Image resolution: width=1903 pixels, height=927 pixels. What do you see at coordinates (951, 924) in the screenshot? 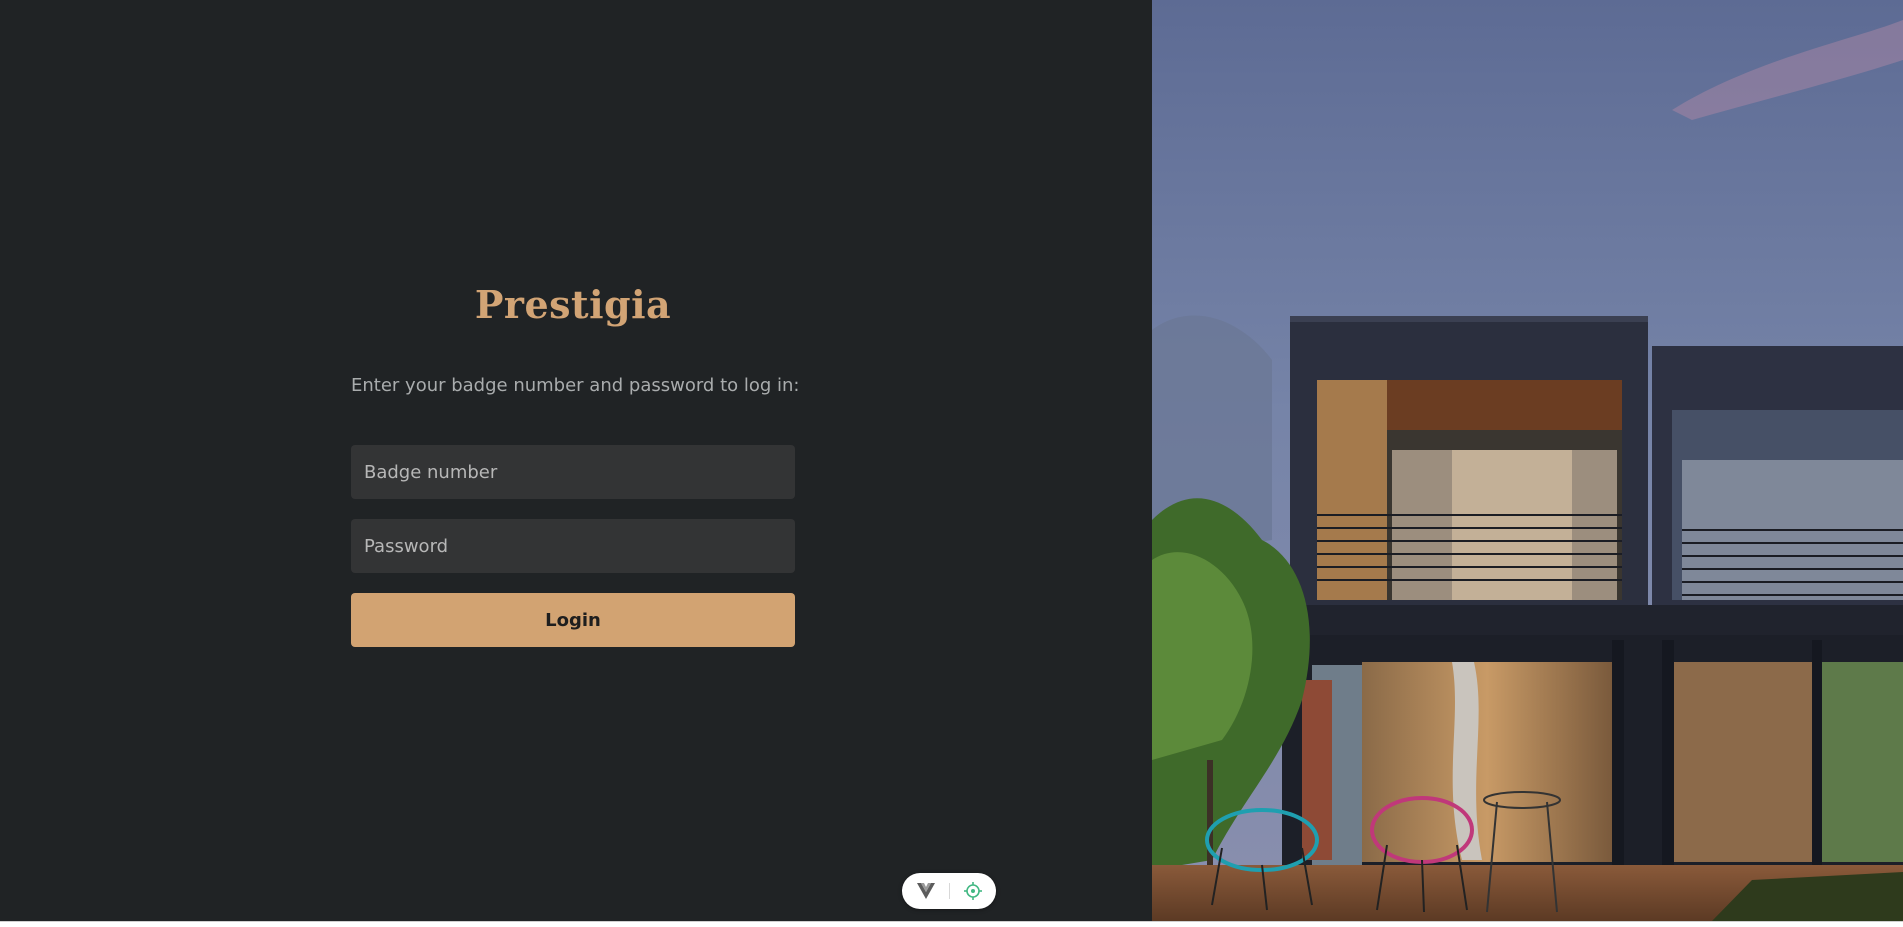
I see `window-bottom-edge` at bounding box center [951, 924].